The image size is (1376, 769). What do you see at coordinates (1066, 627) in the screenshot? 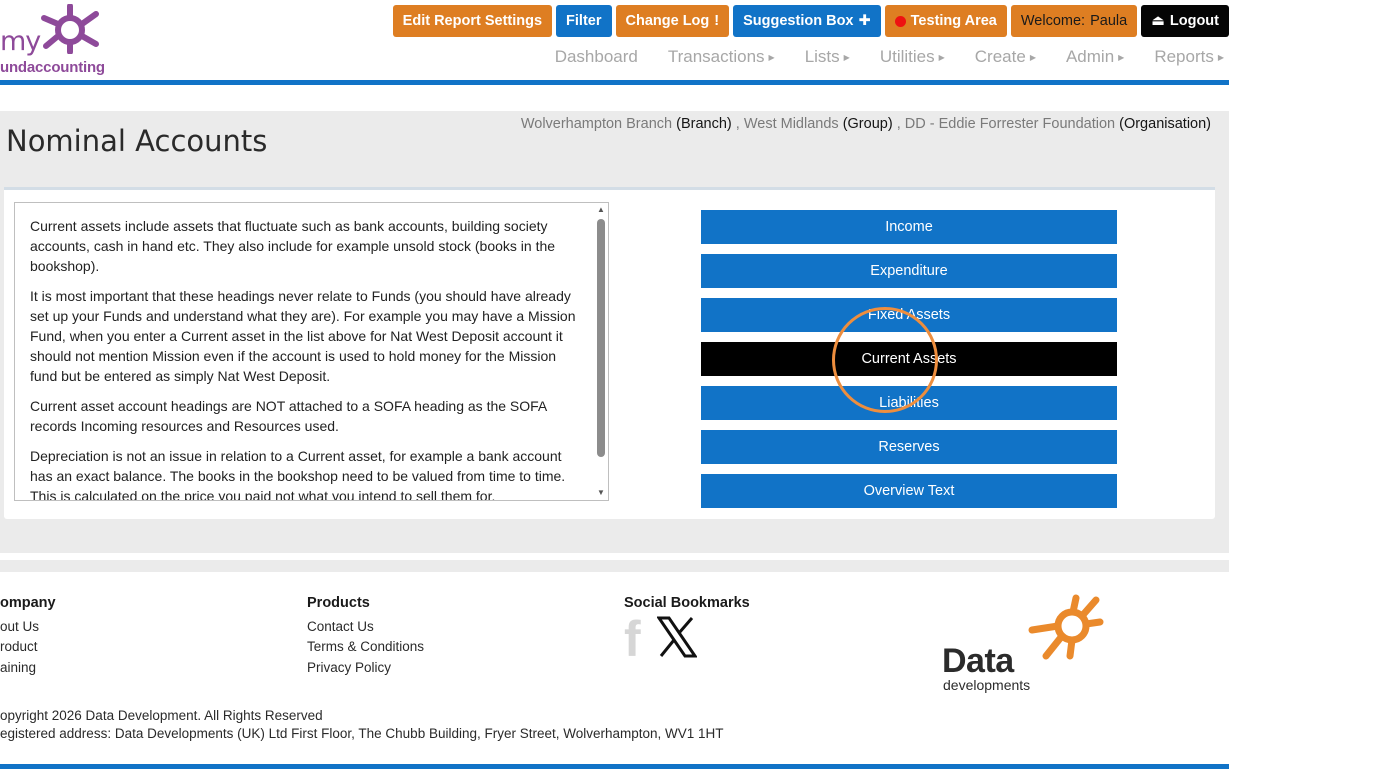
I see `data-developments-star-icon` at bounding box center [1066, 627].